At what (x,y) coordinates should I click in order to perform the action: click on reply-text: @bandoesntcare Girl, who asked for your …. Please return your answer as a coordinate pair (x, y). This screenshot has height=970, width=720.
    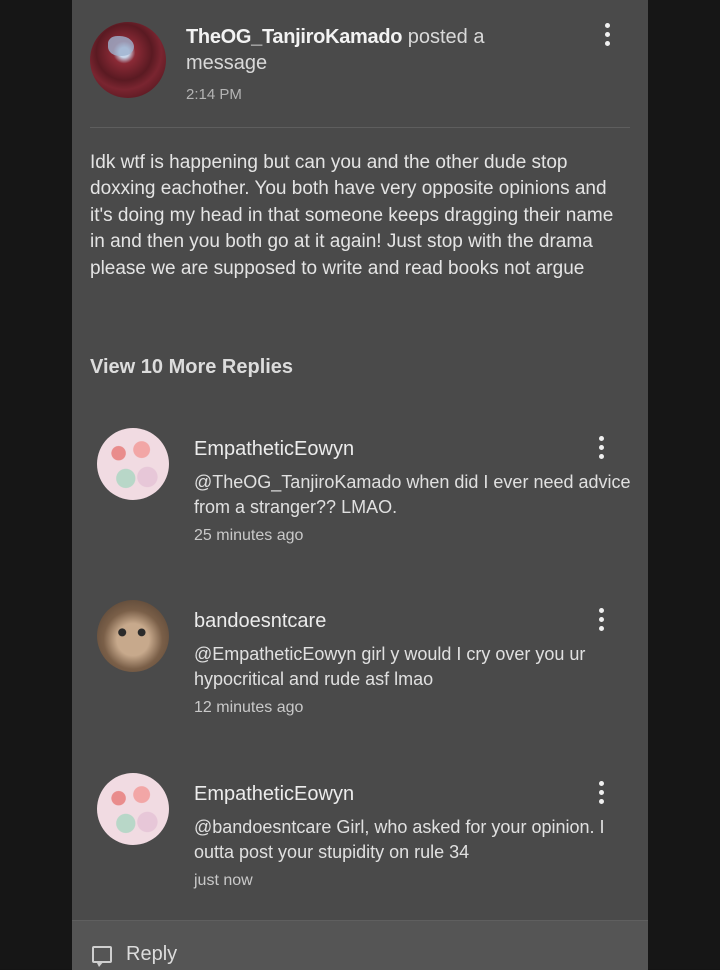
    Looking at the image, I should click on (399, 839).